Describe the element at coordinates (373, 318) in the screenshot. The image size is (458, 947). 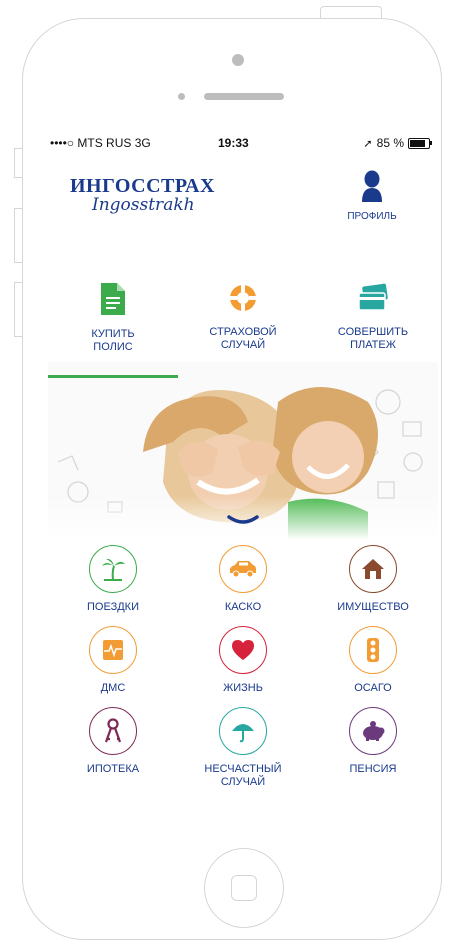
I see `make-payment-button: СОВЕРШИТЬ ПЛАТЕЖ` at that location.